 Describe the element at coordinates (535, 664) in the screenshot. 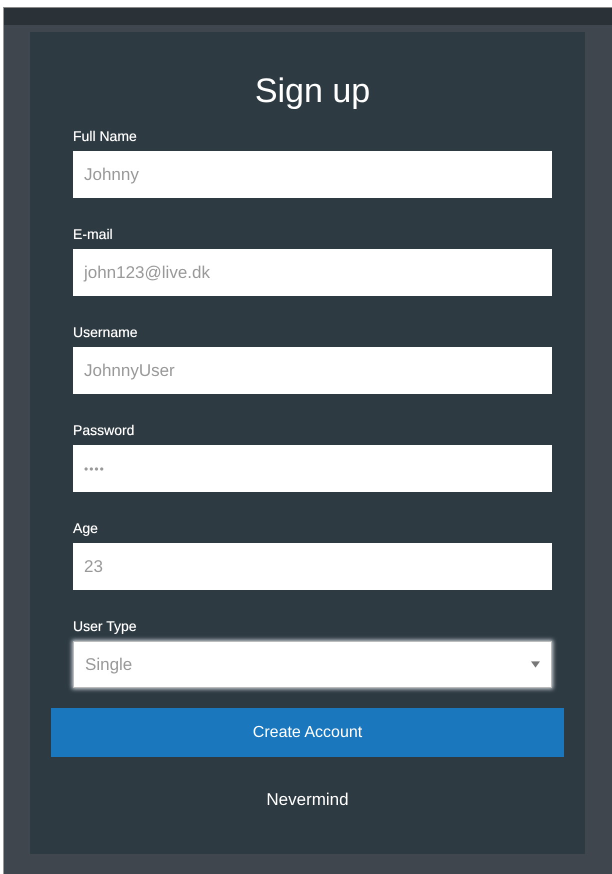

I see `caret-icon` at that location.